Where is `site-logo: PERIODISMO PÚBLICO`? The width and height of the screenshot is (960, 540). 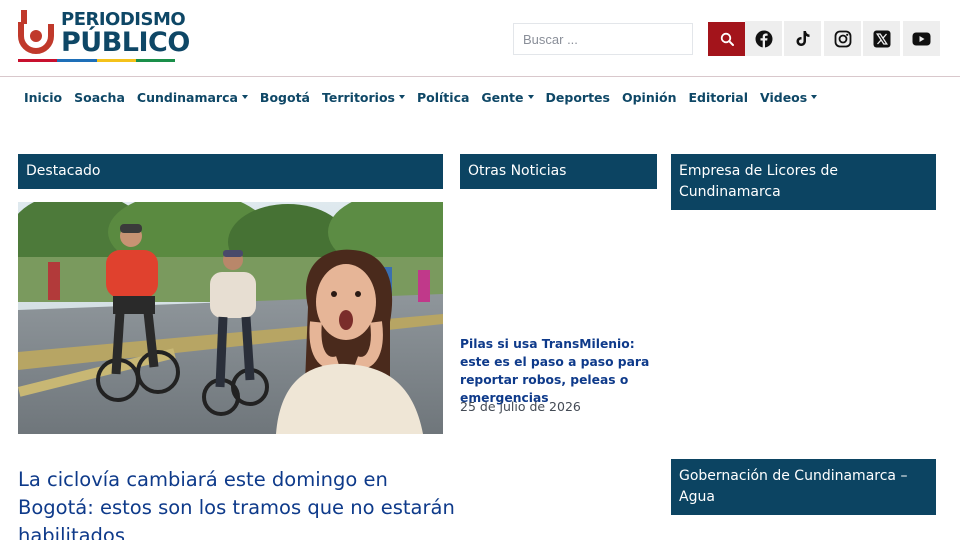
site-logo: PERIODISMO PÚBLICO is located at coordinates (104, 36).